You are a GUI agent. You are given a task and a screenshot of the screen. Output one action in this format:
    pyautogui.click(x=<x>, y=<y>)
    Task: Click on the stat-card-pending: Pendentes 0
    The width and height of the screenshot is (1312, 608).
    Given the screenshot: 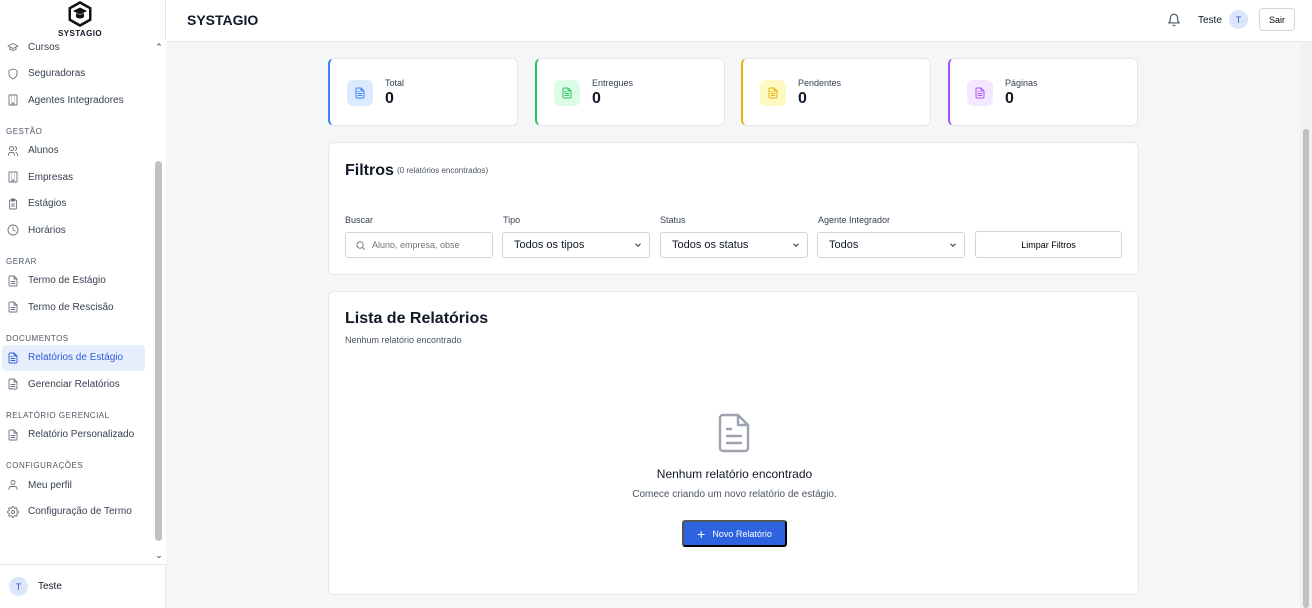 What is the action you would take?
    pyautogui.click(x=836, y=92)
    